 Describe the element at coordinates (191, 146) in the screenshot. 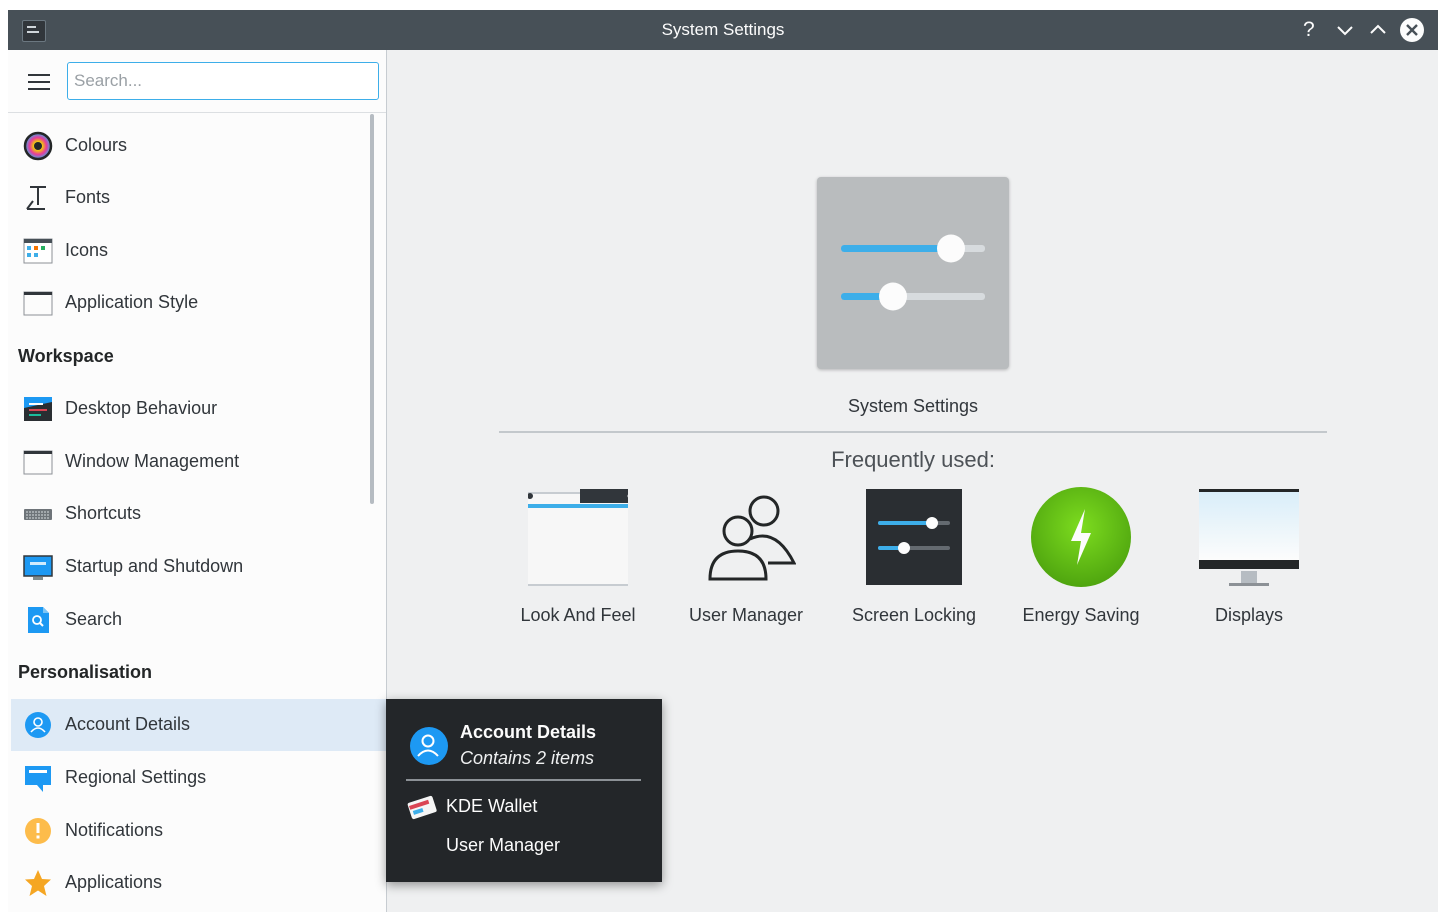

I see `sidebar-item-colours: Colours` at that location.